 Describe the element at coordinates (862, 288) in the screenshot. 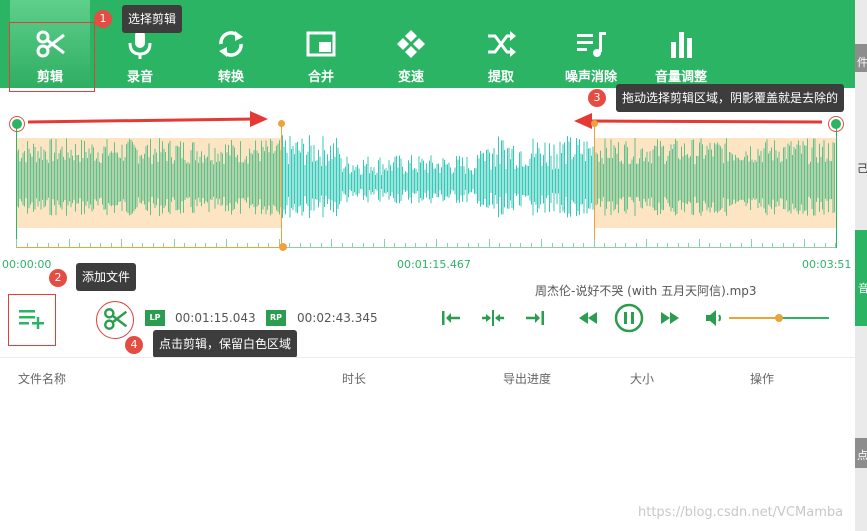

I see `right-edge-text: 音` at that location.